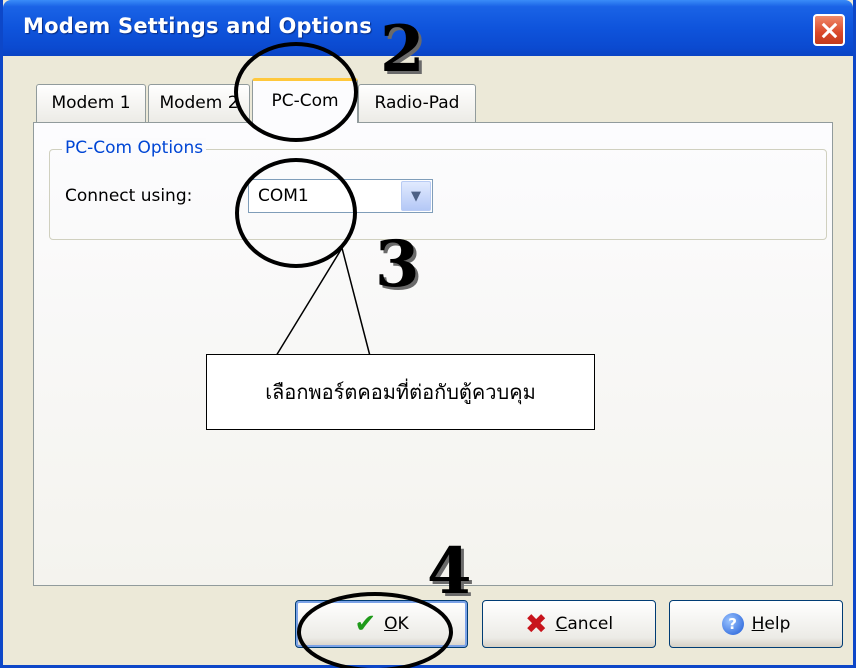  I want to click on group-legend: PC-Com Options, so click(134, 148).